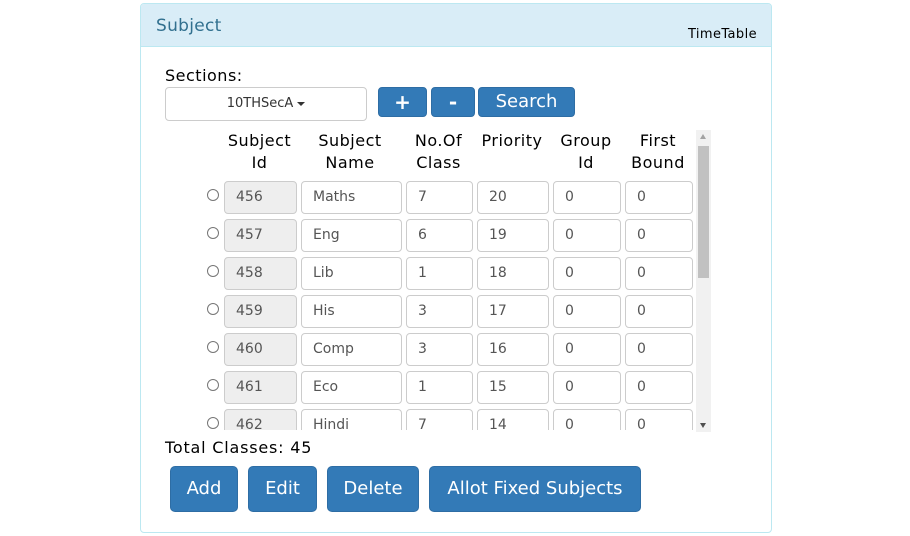  What do you see at coordinates (703, 136) in the screenshot?
I see `scroll-up-icon` at bounding box center [703, 136].